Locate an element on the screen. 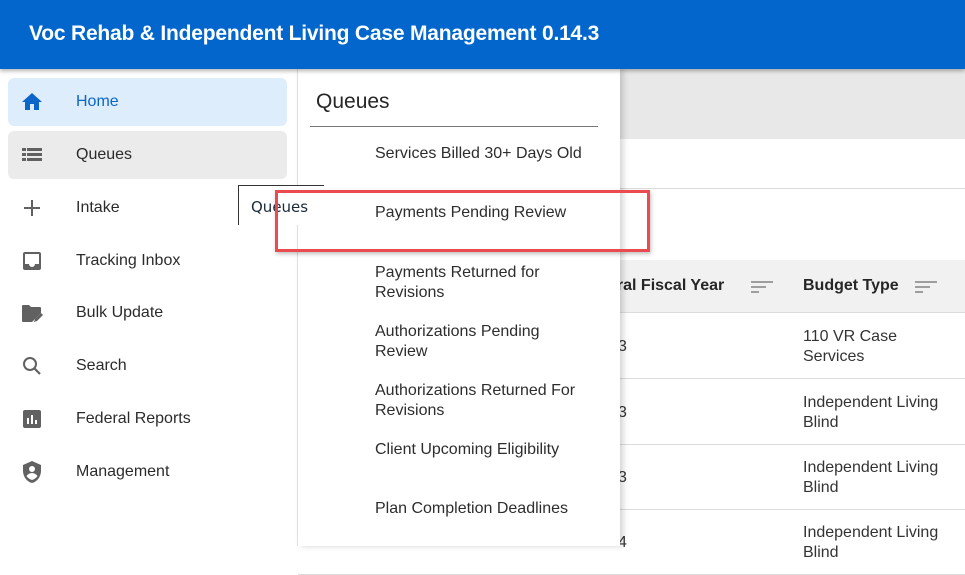 The width and height of the screenshot is (965, 575). sidebar-item-label: Queues is located at coordinates (104, 154).